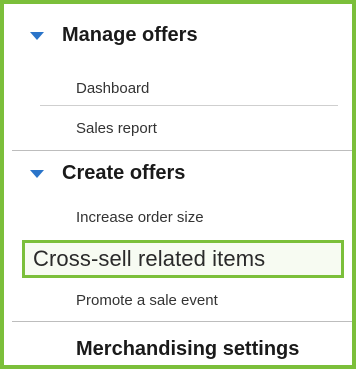 Image resolution: width=356 pixels, height=369 pixels. What do you see at coordinates (112, 88) in the screenshot?
I see `menu-item-dashboard: Dashboard` at bounding box center [112, 88].